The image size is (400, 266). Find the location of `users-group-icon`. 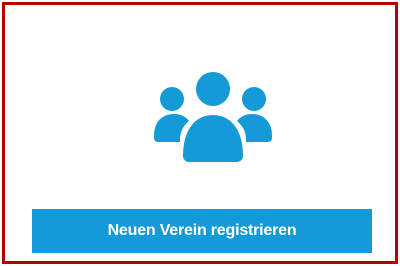

users-group-icon is located at coordinates (213, 116).